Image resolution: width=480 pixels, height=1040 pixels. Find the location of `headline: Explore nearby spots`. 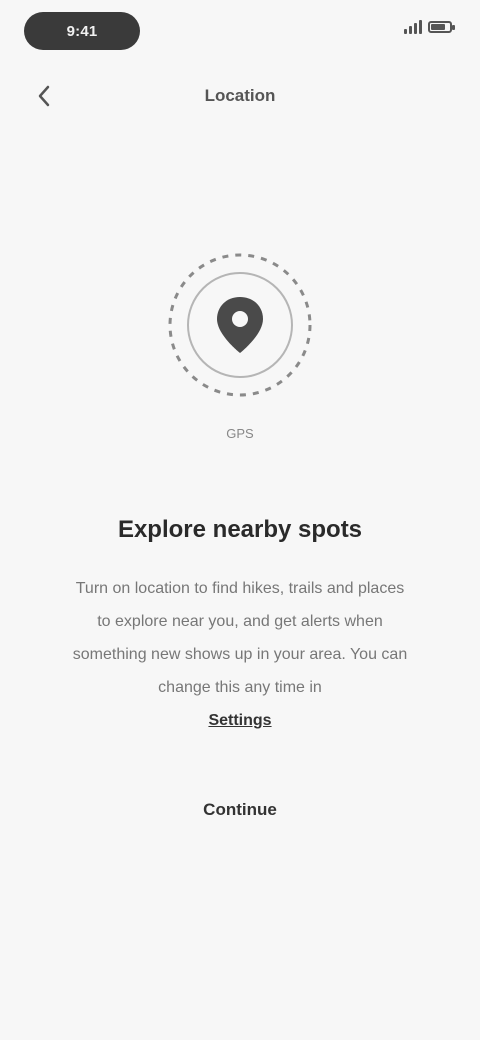

headline: Explore nearby spots is located at coordinates (240, 529).